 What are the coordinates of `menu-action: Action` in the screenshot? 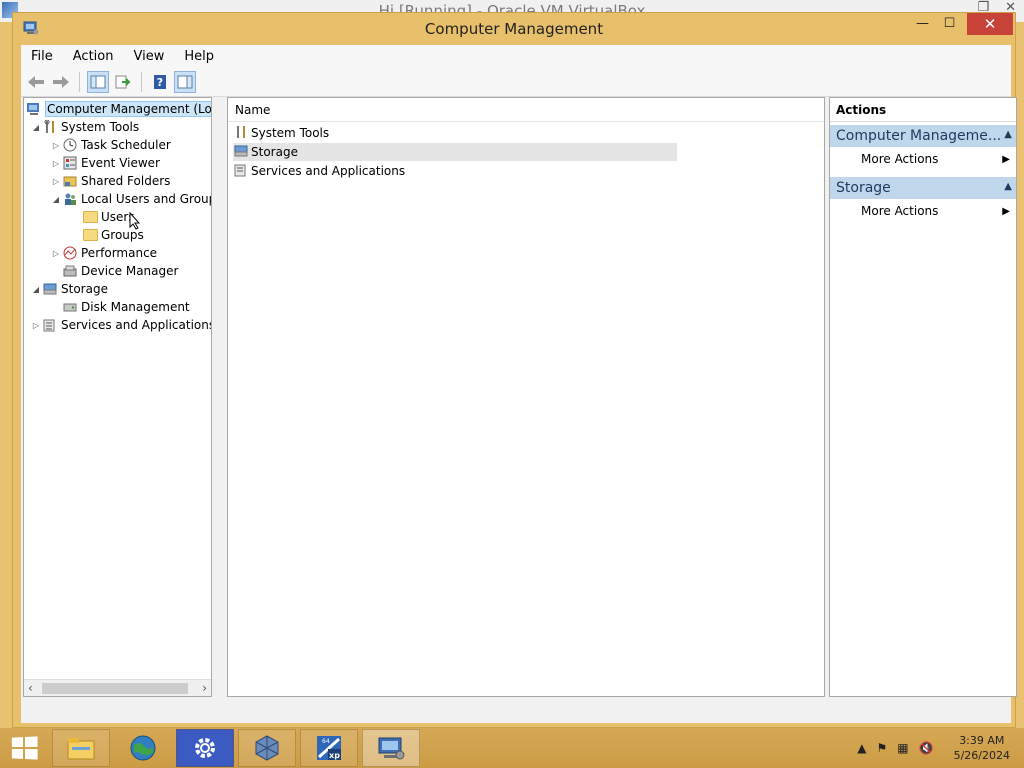 It's located at (93, 56).